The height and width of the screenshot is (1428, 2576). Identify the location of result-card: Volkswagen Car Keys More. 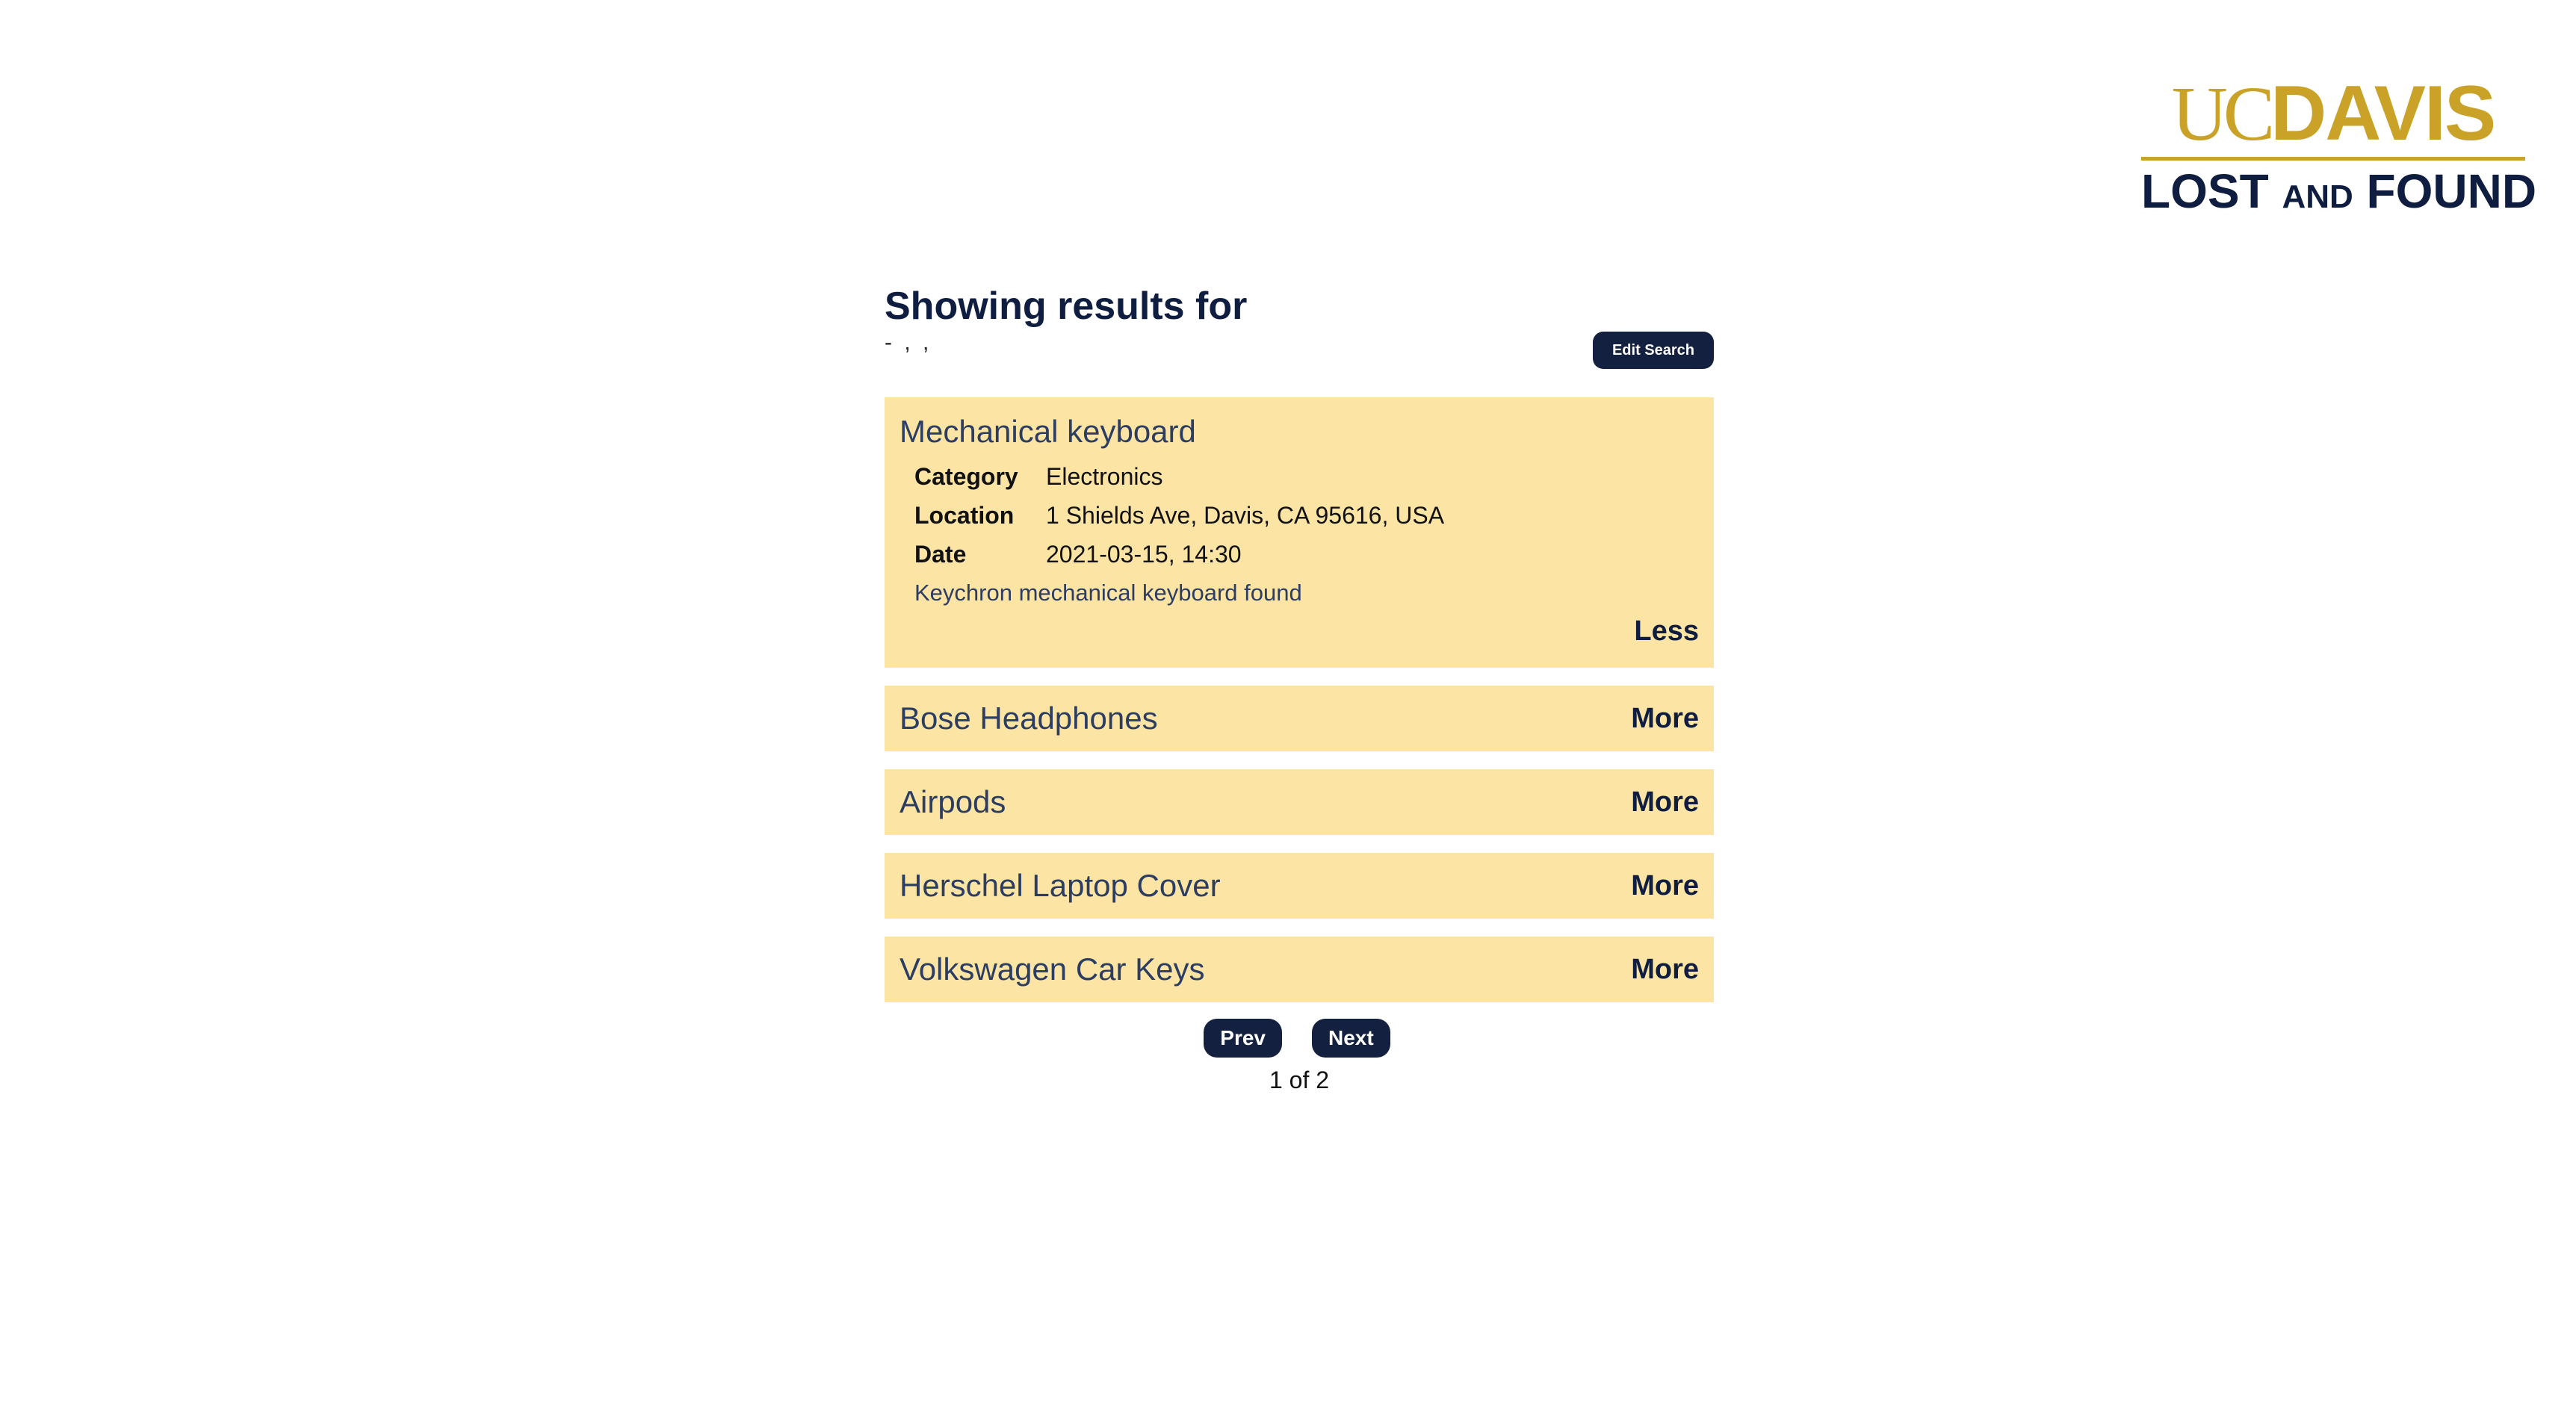
(1299, 969).